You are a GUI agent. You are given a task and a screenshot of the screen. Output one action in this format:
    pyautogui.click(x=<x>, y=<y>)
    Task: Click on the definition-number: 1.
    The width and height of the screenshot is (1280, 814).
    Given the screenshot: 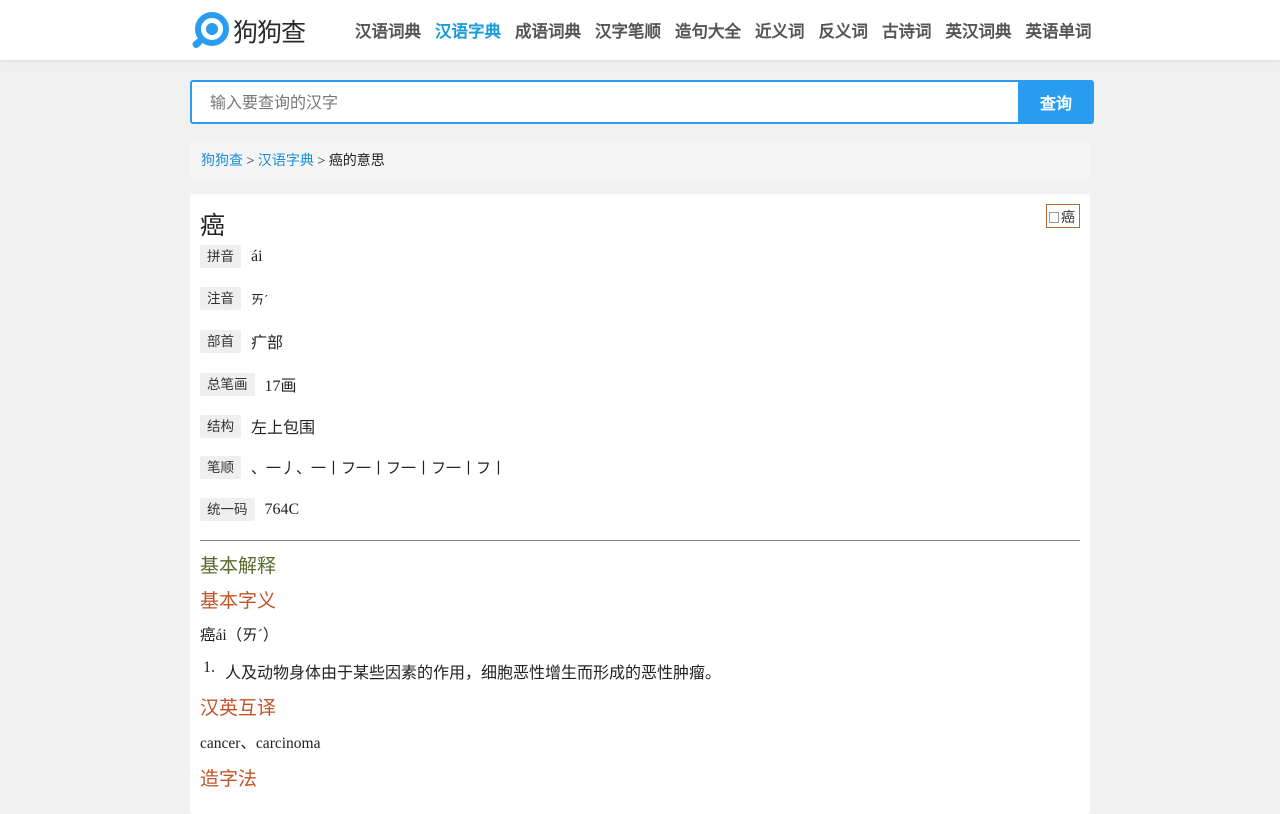 What is the action you would take?
    pyautogui.click(x=209, y=667)
    